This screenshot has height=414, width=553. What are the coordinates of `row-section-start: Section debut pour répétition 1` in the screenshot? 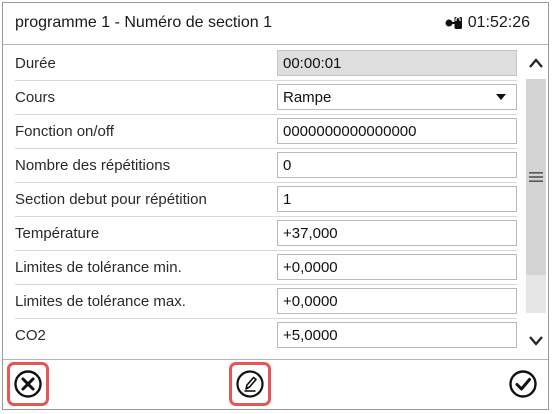 It's located at (263, 200).